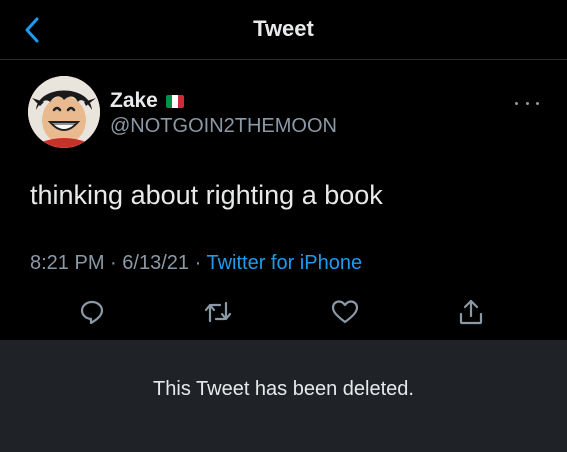 The height and width of the screenshot is (452, 567). I want to click on profile-picture, so click(64, 112).